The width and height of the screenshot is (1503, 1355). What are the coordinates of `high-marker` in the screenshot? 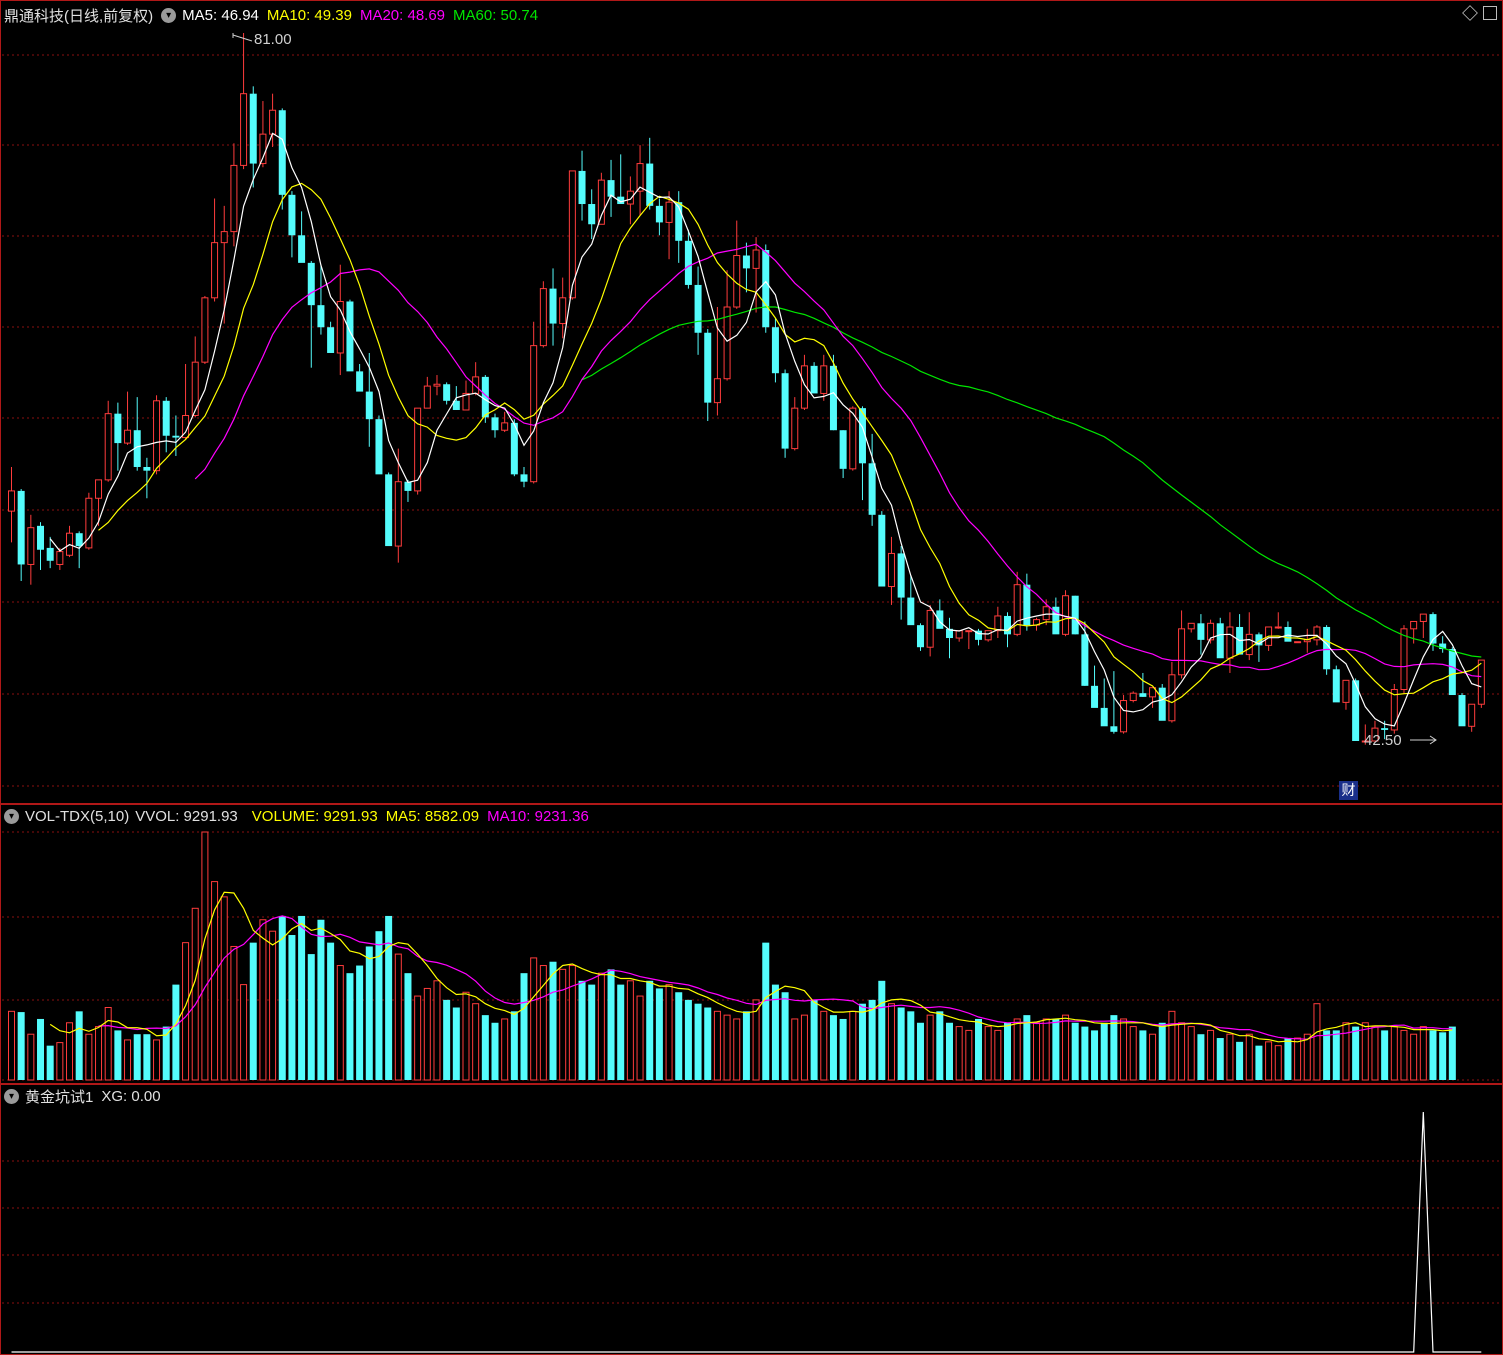 It's located at (242, 37).